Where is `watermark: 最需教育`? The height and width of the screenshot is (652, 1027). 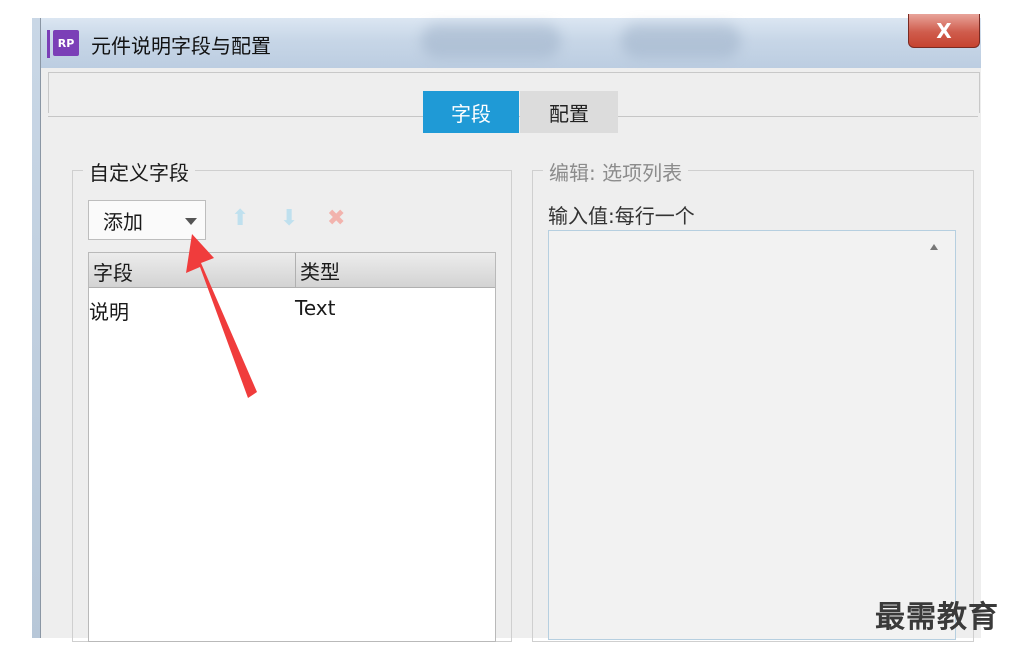
watermark: 最需教育 is located at coordinates (937, 617).